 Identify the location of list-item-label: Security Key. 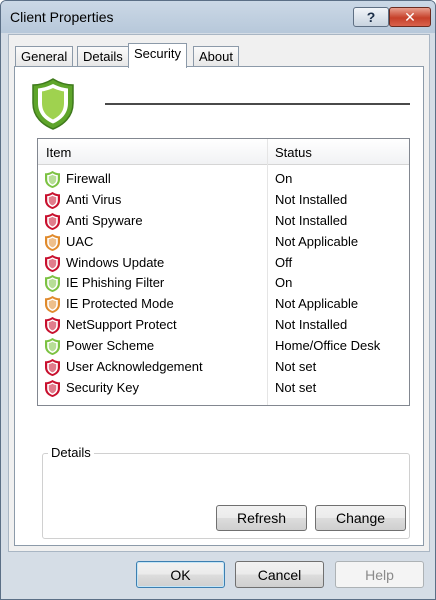
(102, 387).